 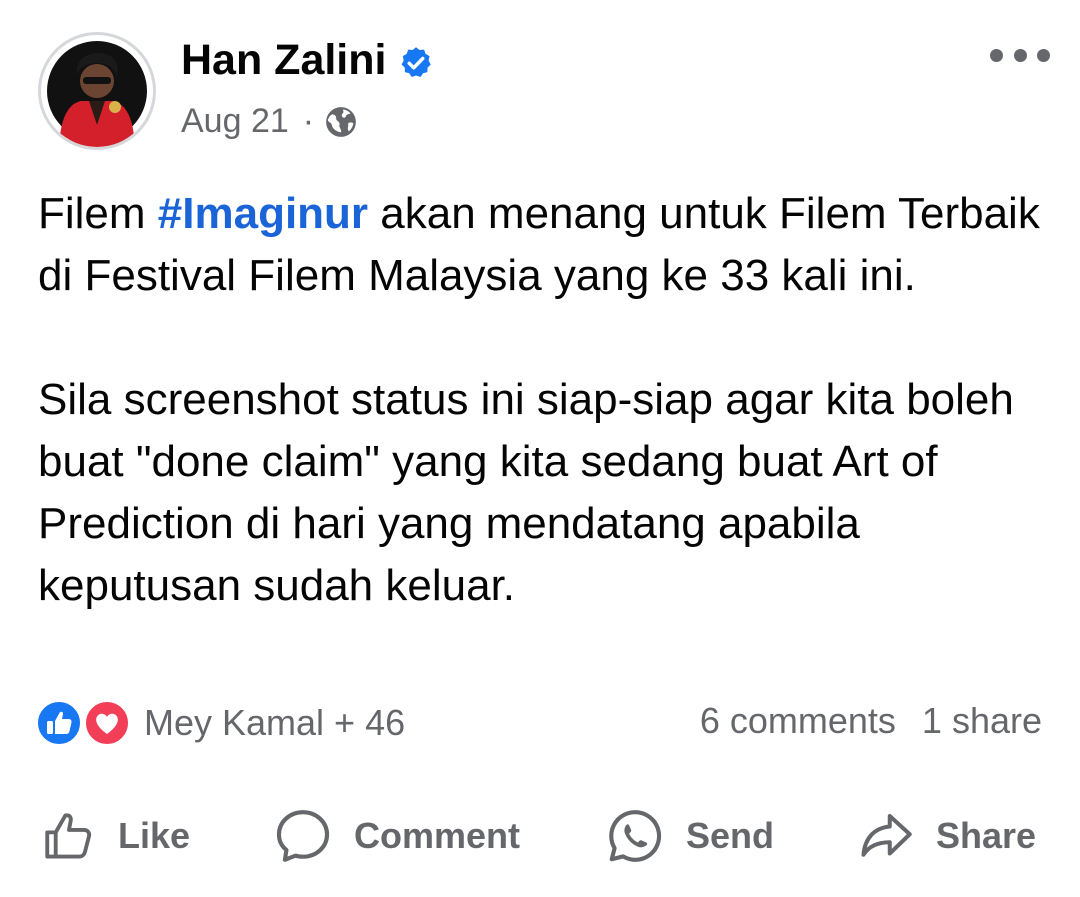 I want to click on reaction-summary: Mey Kamal + 46, so click(x=220, y=723).